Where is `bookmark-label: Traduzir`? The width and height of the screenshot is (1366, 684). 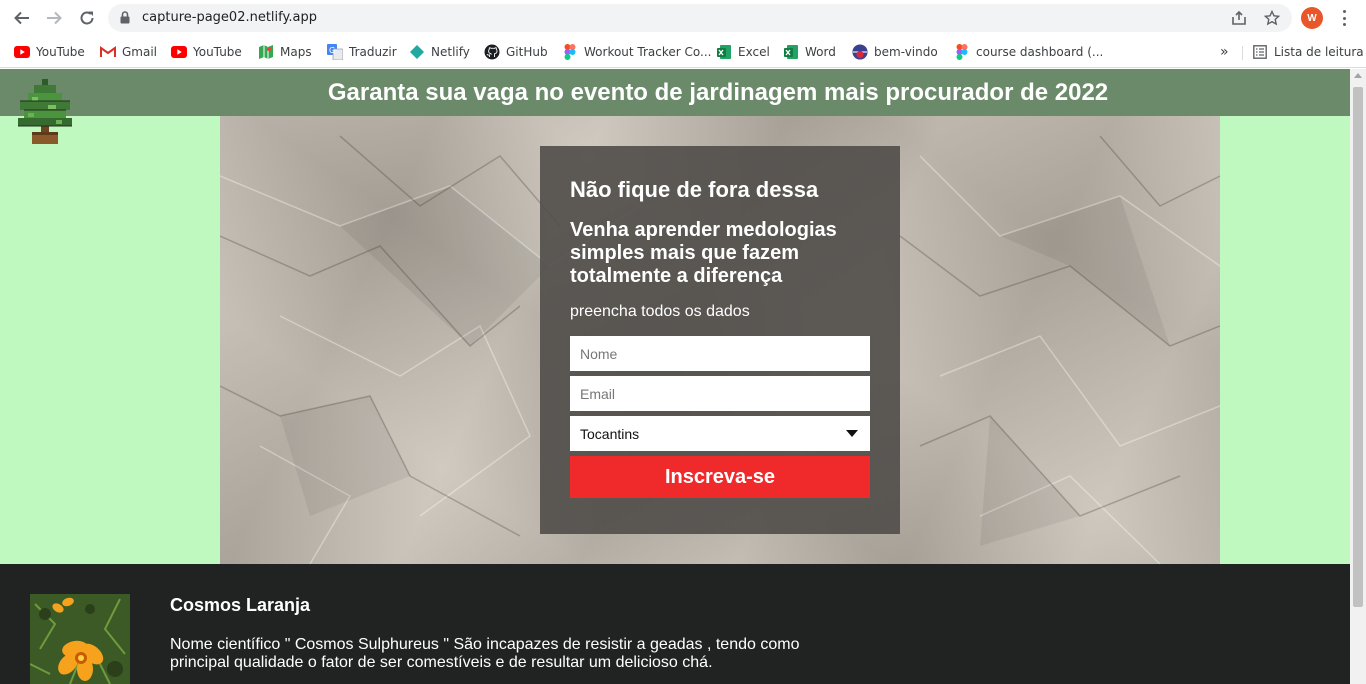 bookmark-label: Traduzir is located at coordinates (373, 52).